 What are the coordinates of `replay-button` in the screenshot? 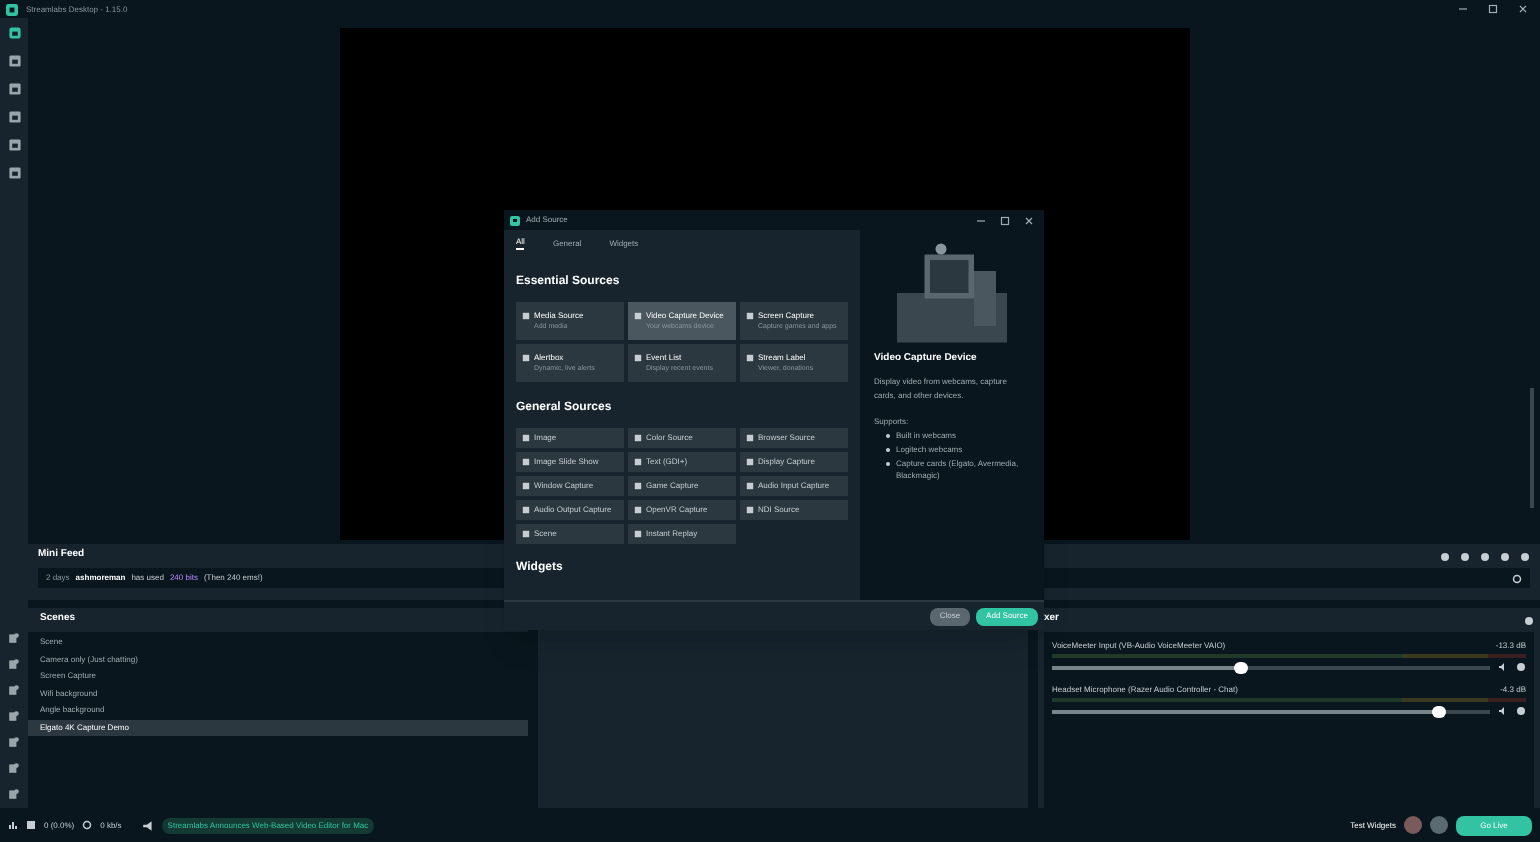 It's located at (1439, 825).